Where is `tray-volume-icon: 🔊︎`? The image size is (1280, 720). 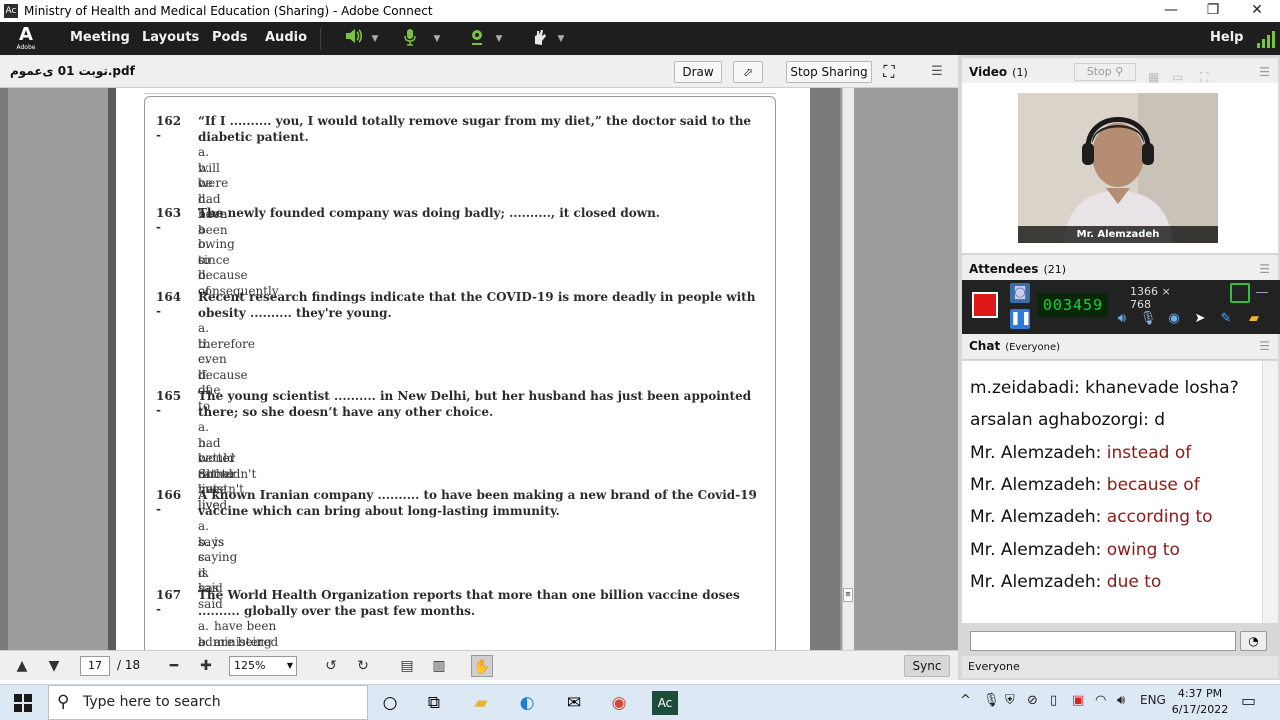
tray-volume-icon: 🔊︎ is located at coordinates (1121, 700).